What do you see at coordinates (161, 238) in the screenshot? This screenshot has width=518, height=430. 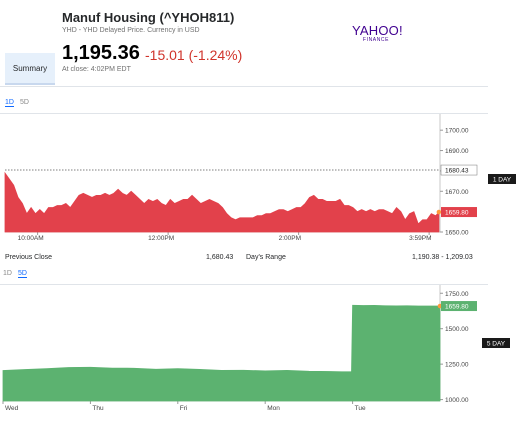 I see `x-tick-label: 12:00PM` at bounding box center [161, 238].